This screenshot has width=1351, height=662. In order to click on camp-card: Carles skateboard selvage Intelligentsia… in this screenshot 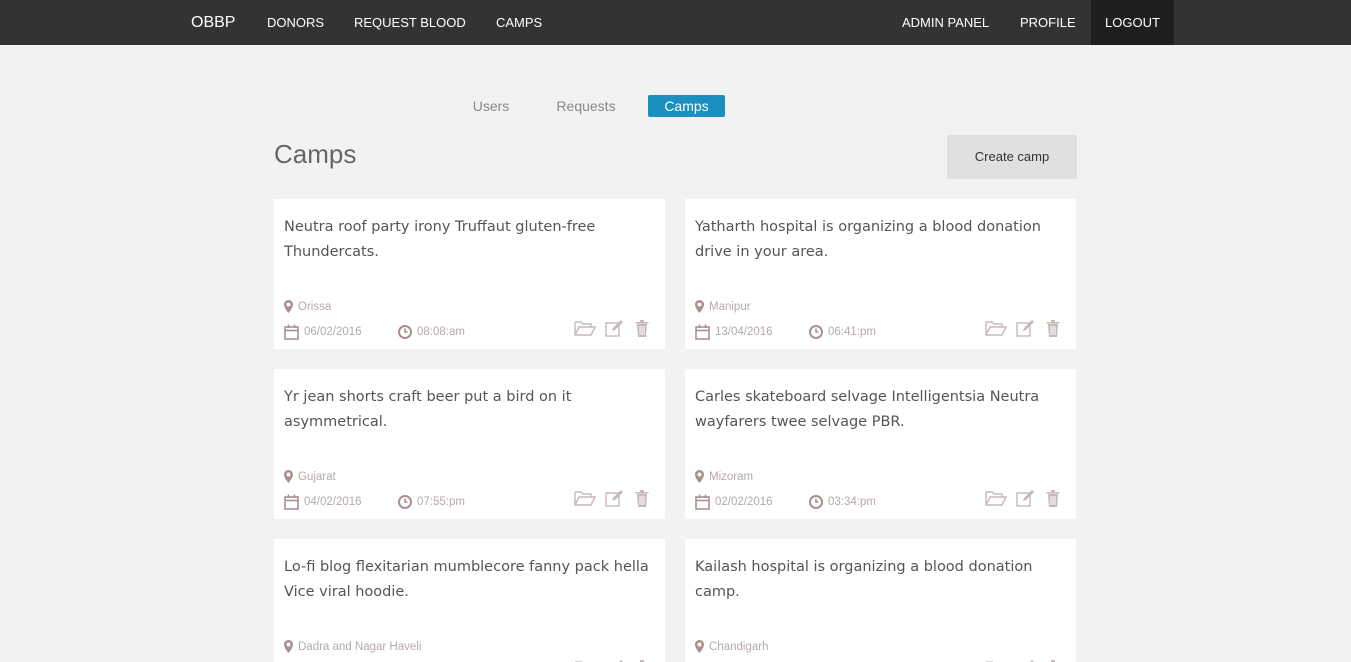, I will do `click(880, 444)`.